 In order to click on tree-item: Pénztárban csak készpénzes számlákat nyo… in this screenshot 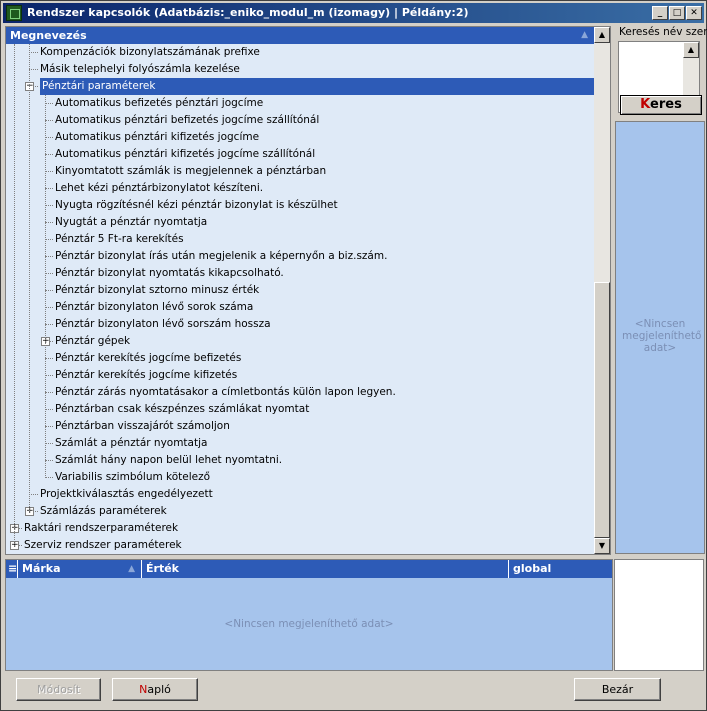, I will do `click(300, 409)`.